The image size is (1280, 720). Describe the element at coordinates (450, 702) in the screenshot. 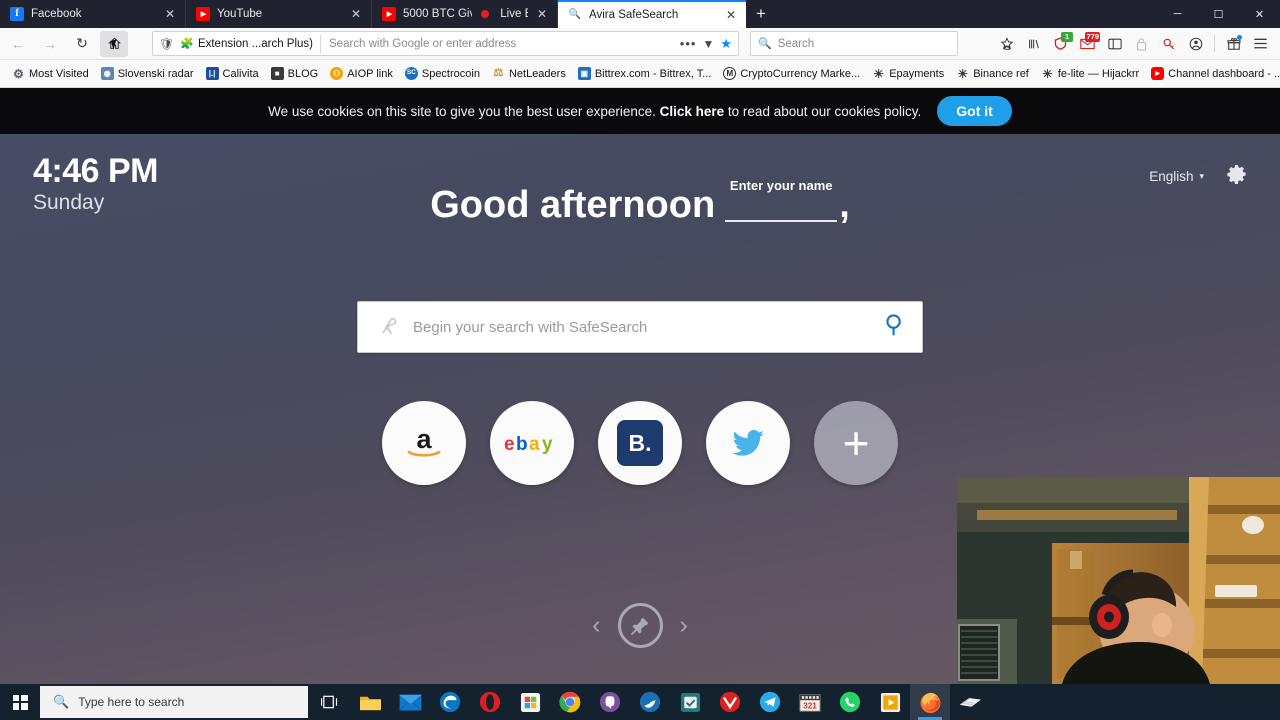

I see `taskbar-app-edge` at that location.